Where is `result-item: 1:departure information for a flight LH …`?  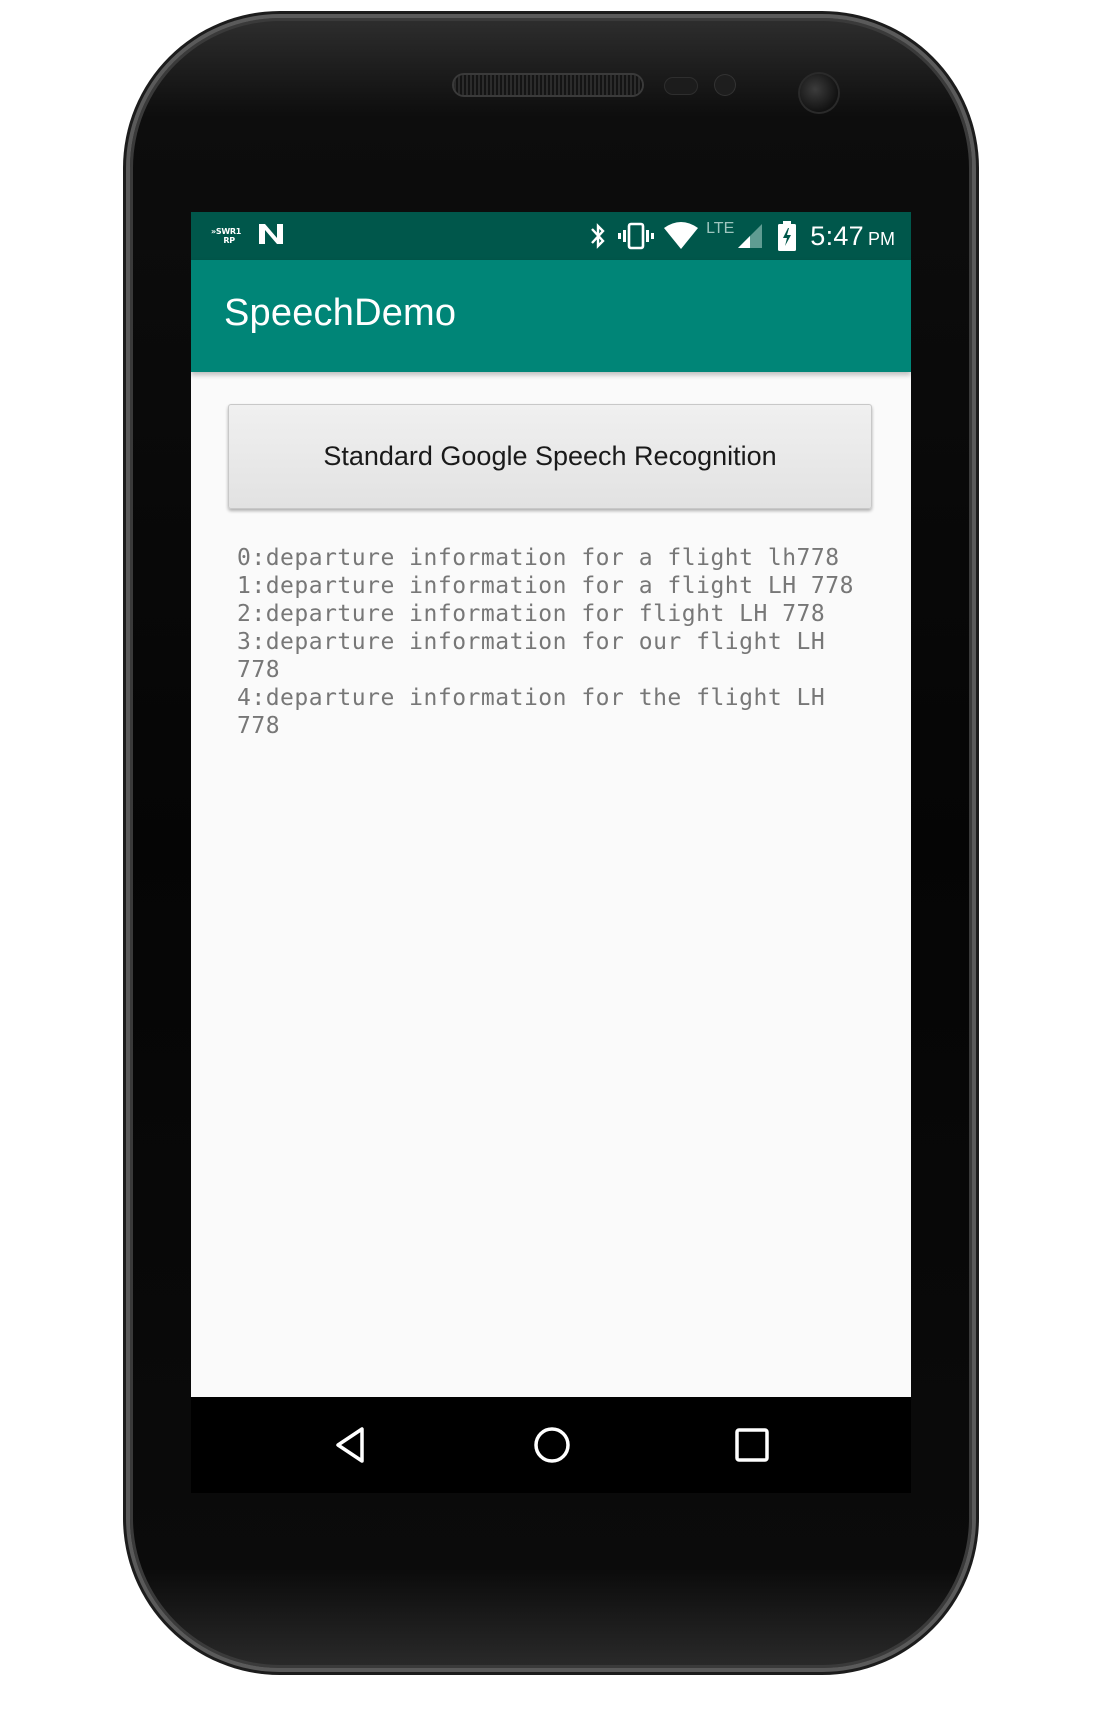
result-item: 1:departure information for a flight LH … is located at coordinates (545, 586).